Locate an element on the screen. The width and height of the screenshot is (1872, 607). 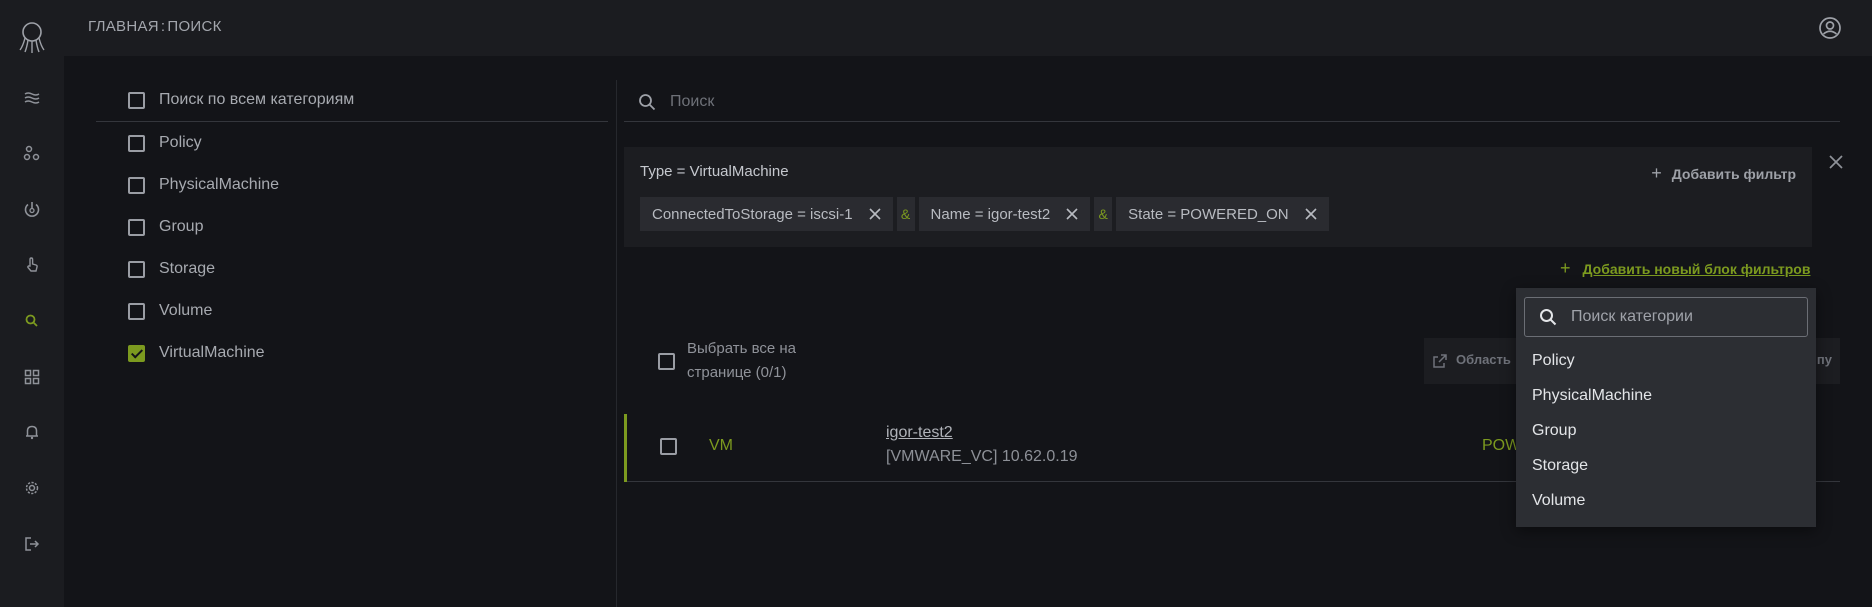
breadcrumb-home: ГЛАВНАЯ is located at coordinates (123, 26).